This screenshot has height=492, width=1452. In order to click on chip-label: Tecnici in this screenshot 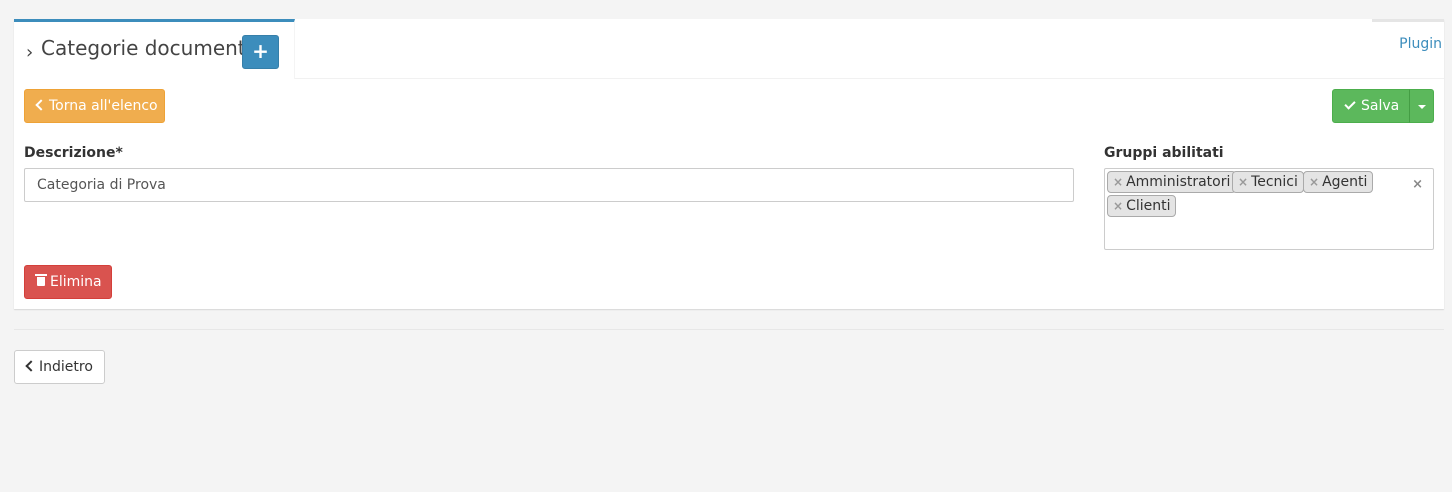, I will do `click(1274, 182)`.